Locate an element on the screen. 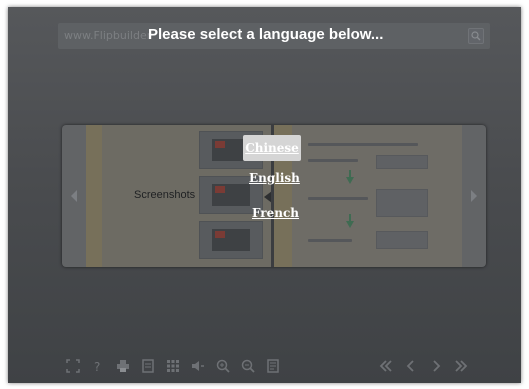 Image resolution: width=529 pixels, height=389 pixels. next-page-icon is located at coordinates (436, 366).